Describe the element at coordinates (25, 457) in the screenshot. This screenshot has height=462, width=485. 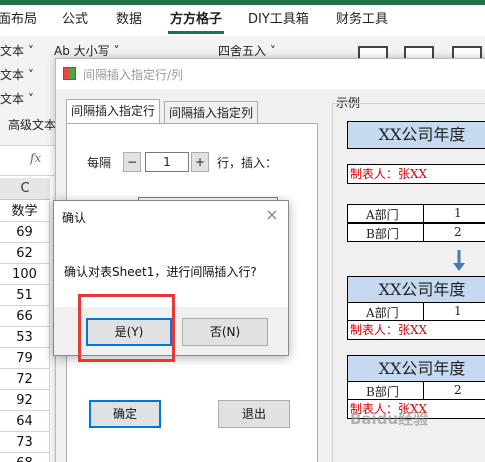
I see `table-cell: 68` at that location.